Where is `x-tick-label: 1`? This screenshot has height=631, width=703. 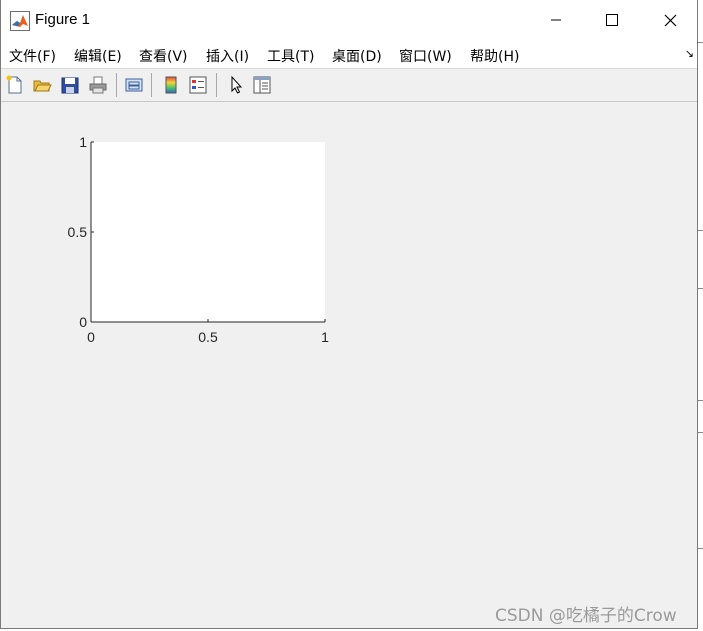
x-tick-label: 1 is located at coordinates (325, 337).